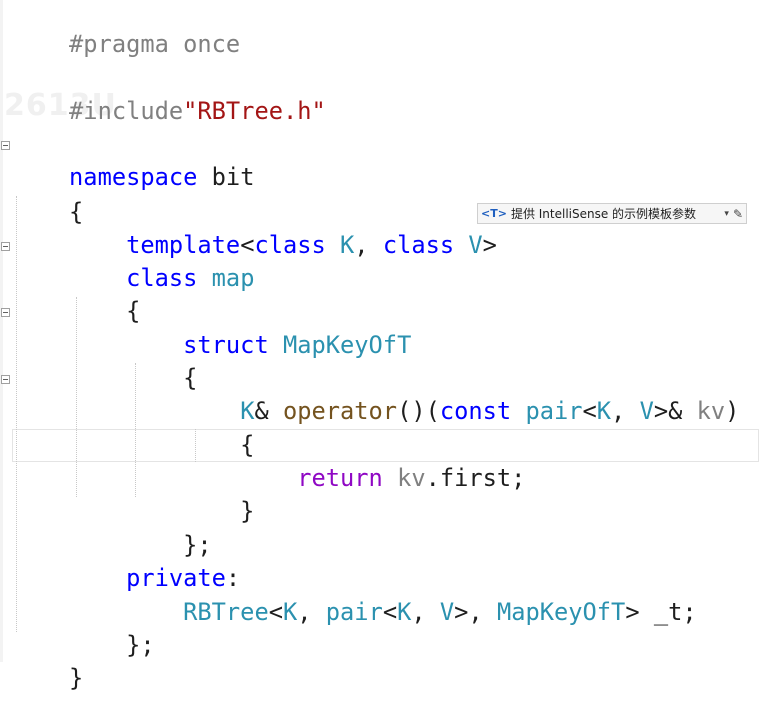  I want to click on code-line-4: {, so click(47, 194).